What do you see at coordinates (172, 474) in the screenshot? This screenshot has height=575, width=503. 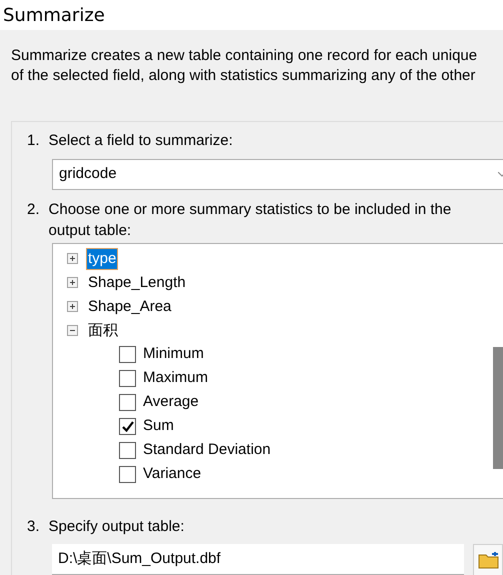 I see `statistic-label: Variance` at bounding box center [172, 474].